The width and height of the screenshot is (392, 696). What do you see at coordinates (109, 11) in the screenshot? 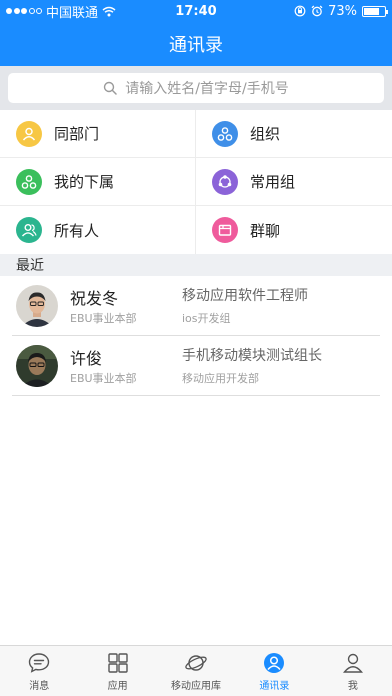
I see `wifi-icon` at bounding box center [109, 11].